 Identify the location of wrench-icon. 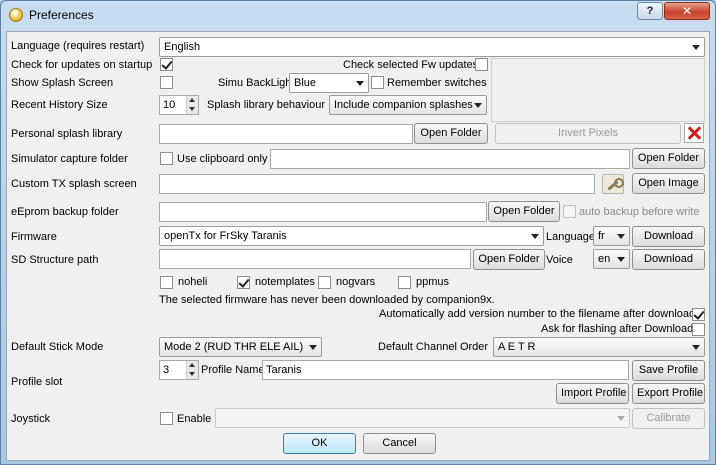
(613, 184).